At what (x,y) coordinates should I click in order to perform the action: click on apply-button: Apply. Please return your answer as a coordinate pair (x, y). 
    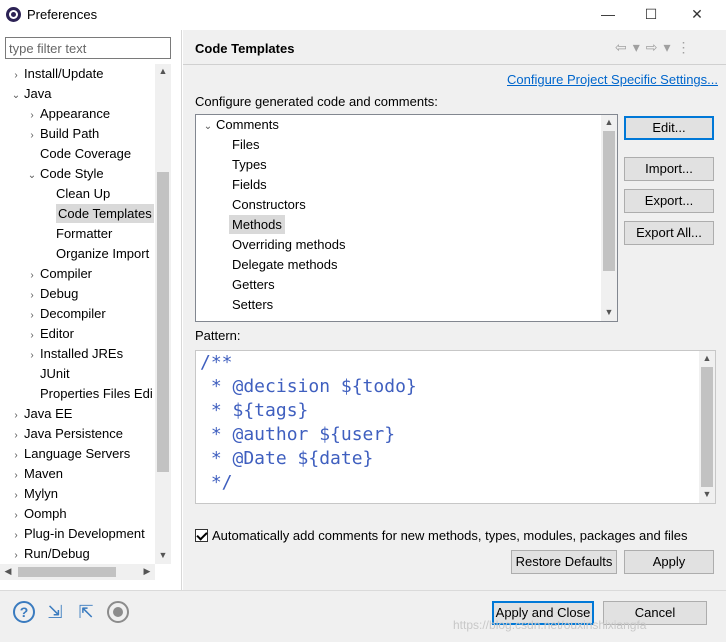
    Looking at the image, I should click on (669, 562).